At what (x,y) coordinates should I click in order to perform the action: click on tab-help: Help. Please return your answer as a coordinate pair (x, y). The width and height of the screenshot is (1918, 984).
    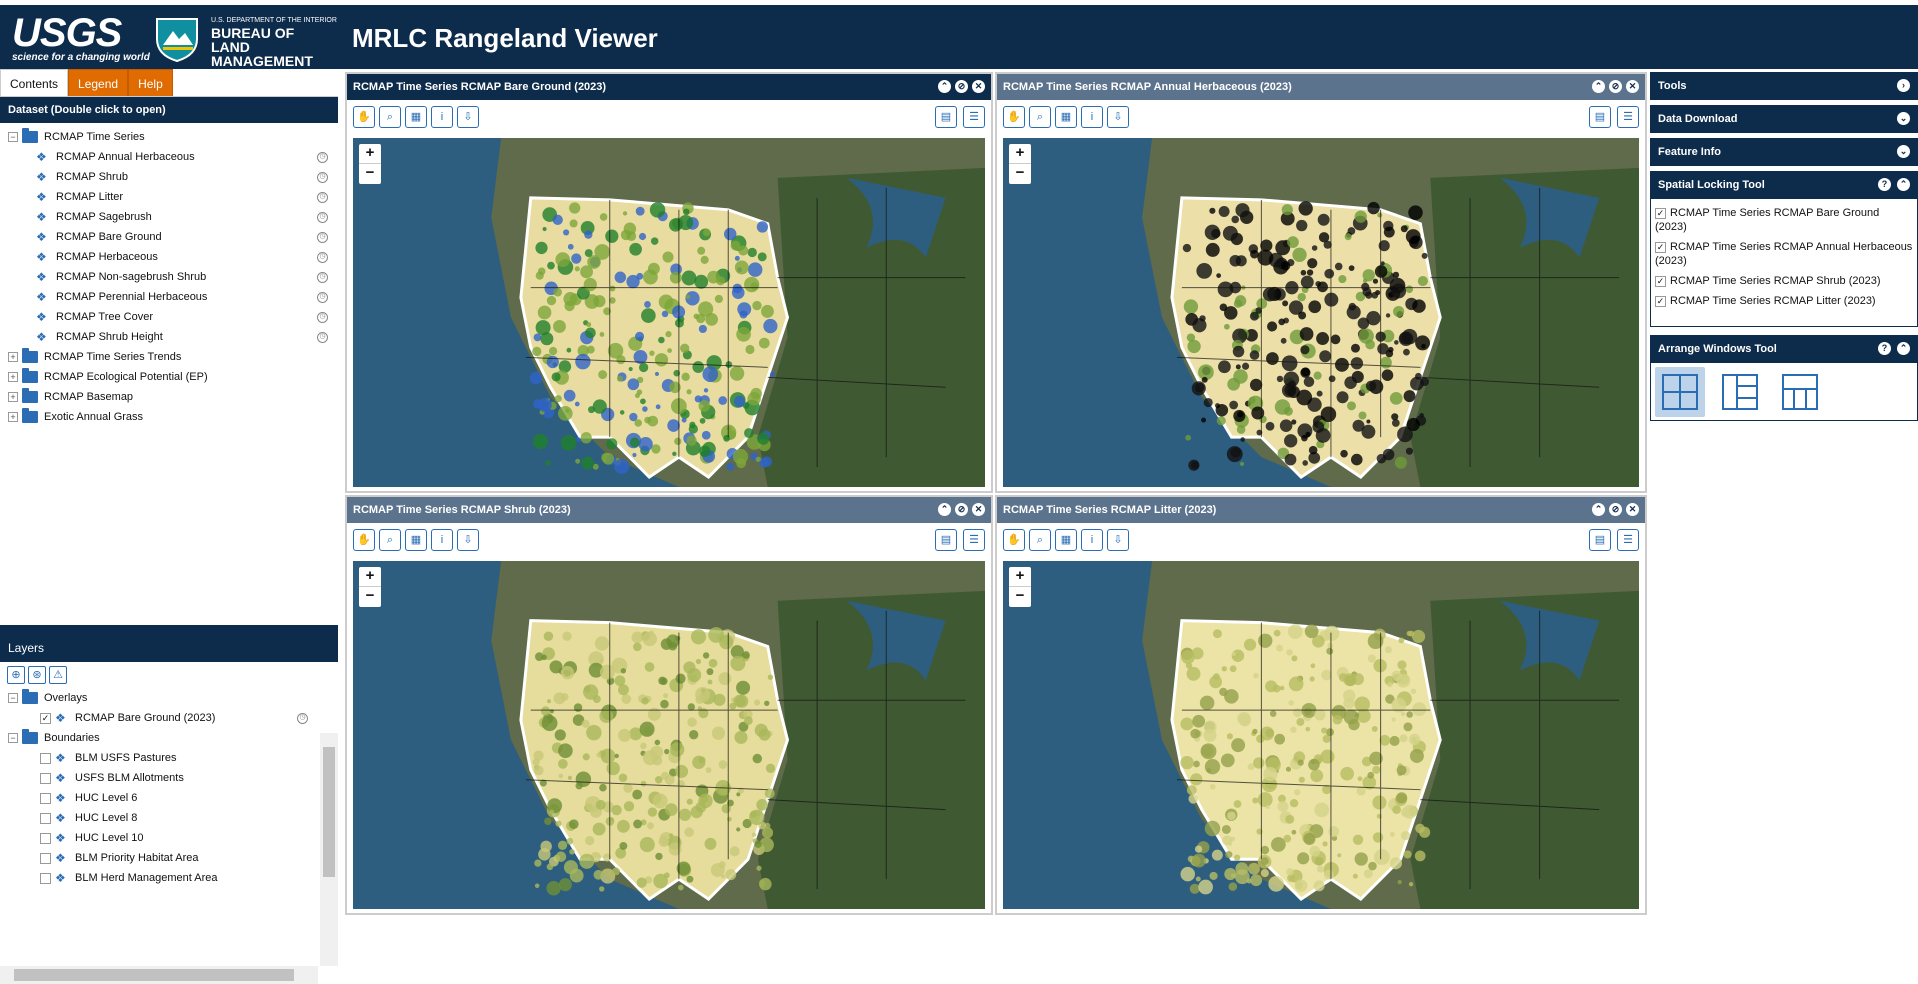
    Looking at the image, I should click on (150, 82).